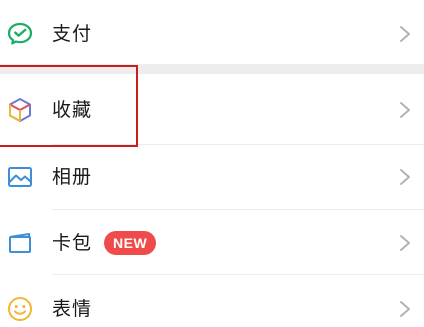 The width and height of the screenshot is (424, 327). What do you see at coordinates (130, 243) in the screenshot?
I see `new-badge: NEW` at bounding box center [130, 243].